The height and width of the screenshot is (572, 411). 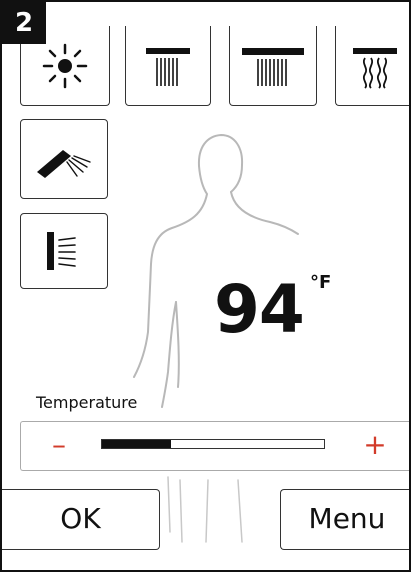 I want to click on rain-shower-wide-button, so click(x=273, y=66).